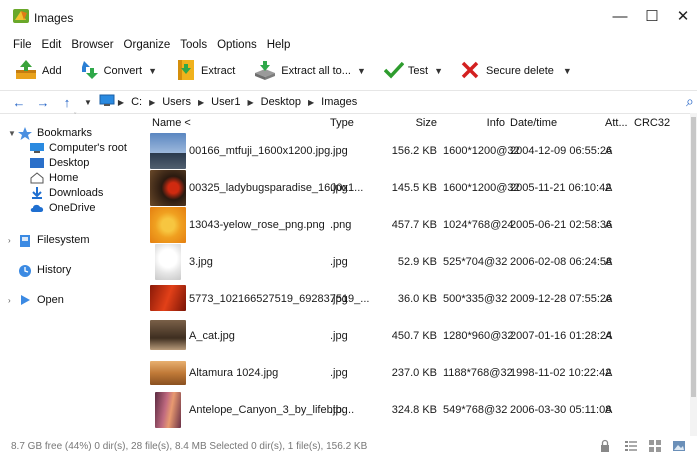 This screenshot has width=697, height=456. What do you see at coordinates (37, 163) in the screenshot?
I see `desktop-icon` at bounding box center [37, 163].